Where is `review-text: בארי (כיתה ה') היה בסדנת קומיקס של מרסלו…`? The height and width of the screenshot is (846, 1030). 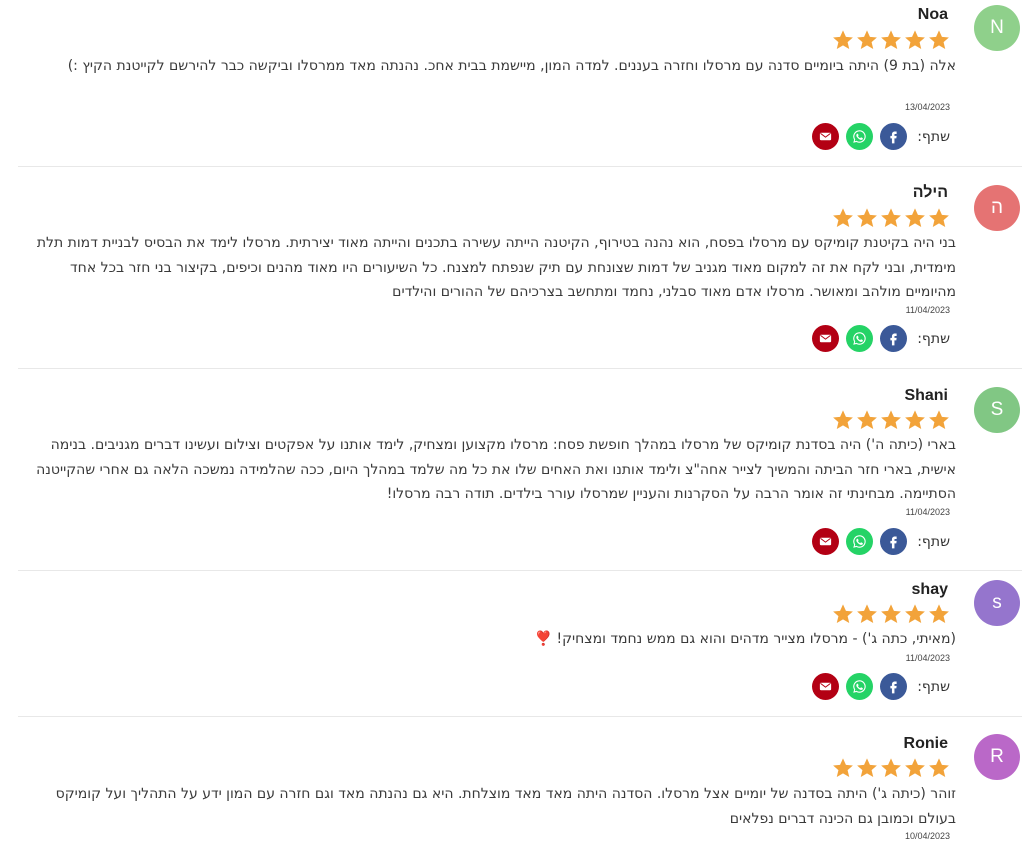 review-text: בארי (כיתה ה') היה בסדנת קומיקס של מרסלו… is located at coordinates (496, 469).